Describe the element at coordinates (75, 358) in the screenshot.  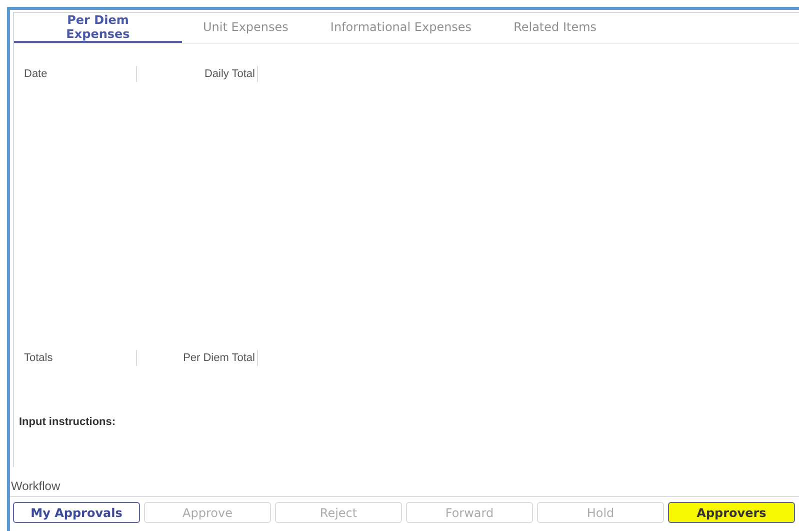
I see `totals-label: Totals` at that location.